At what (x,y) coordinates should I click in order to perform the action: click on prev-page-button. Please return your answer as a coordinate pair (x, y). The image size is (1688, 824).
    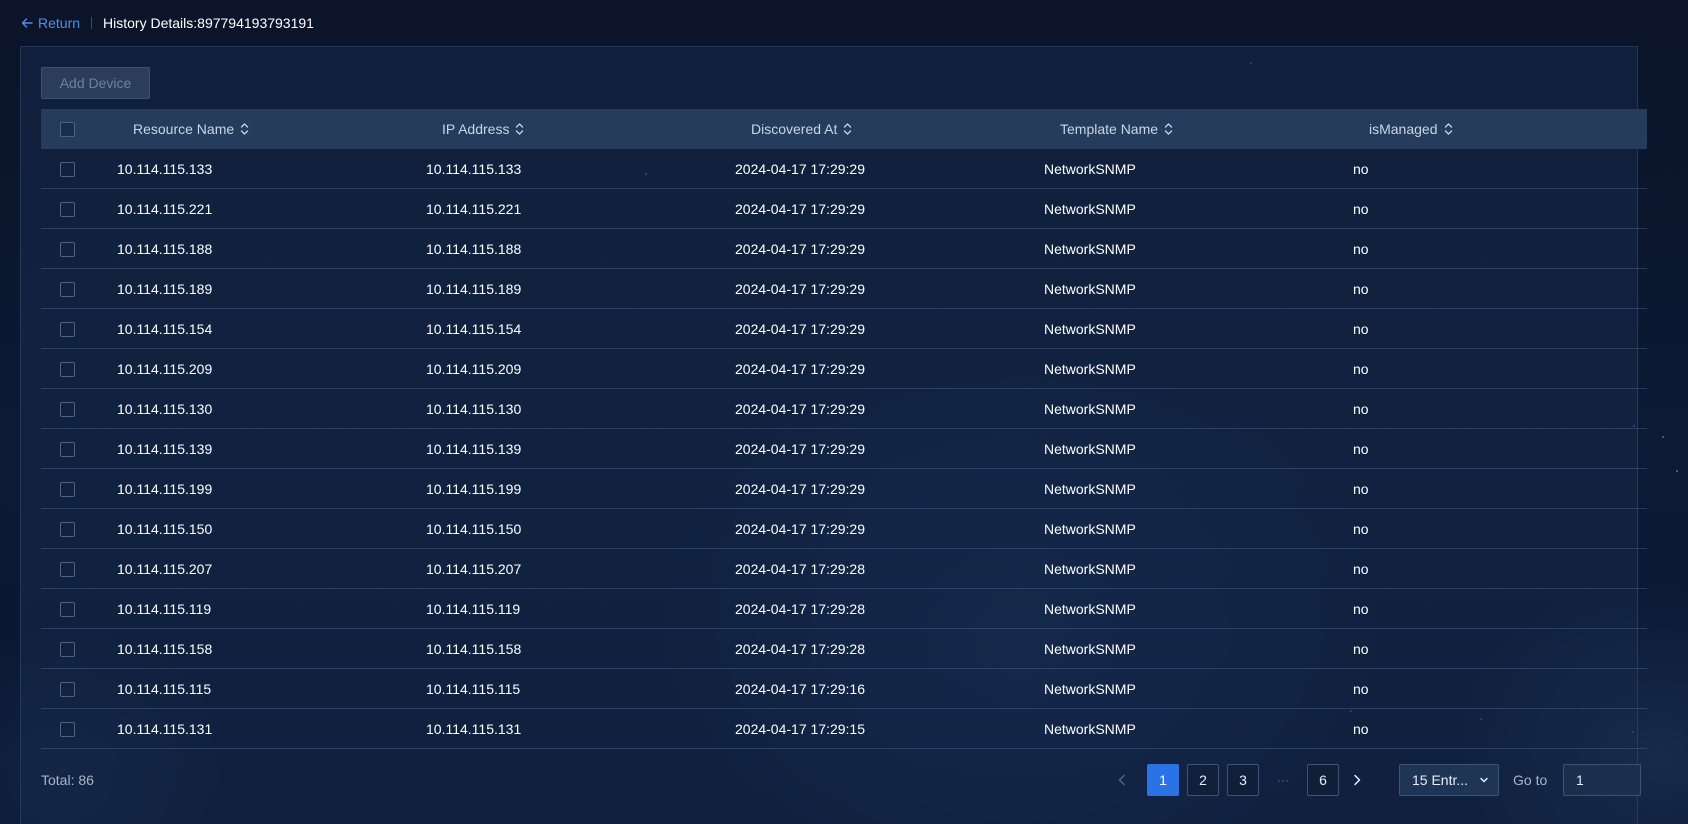
    Looking at the image, I should click on (1122, 780).